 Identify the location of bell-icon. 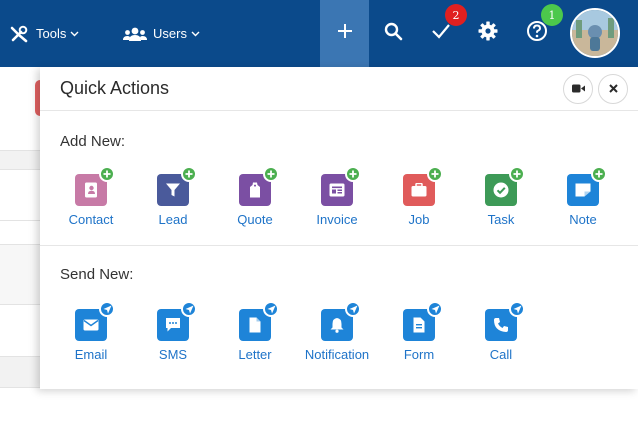
(337, 325).